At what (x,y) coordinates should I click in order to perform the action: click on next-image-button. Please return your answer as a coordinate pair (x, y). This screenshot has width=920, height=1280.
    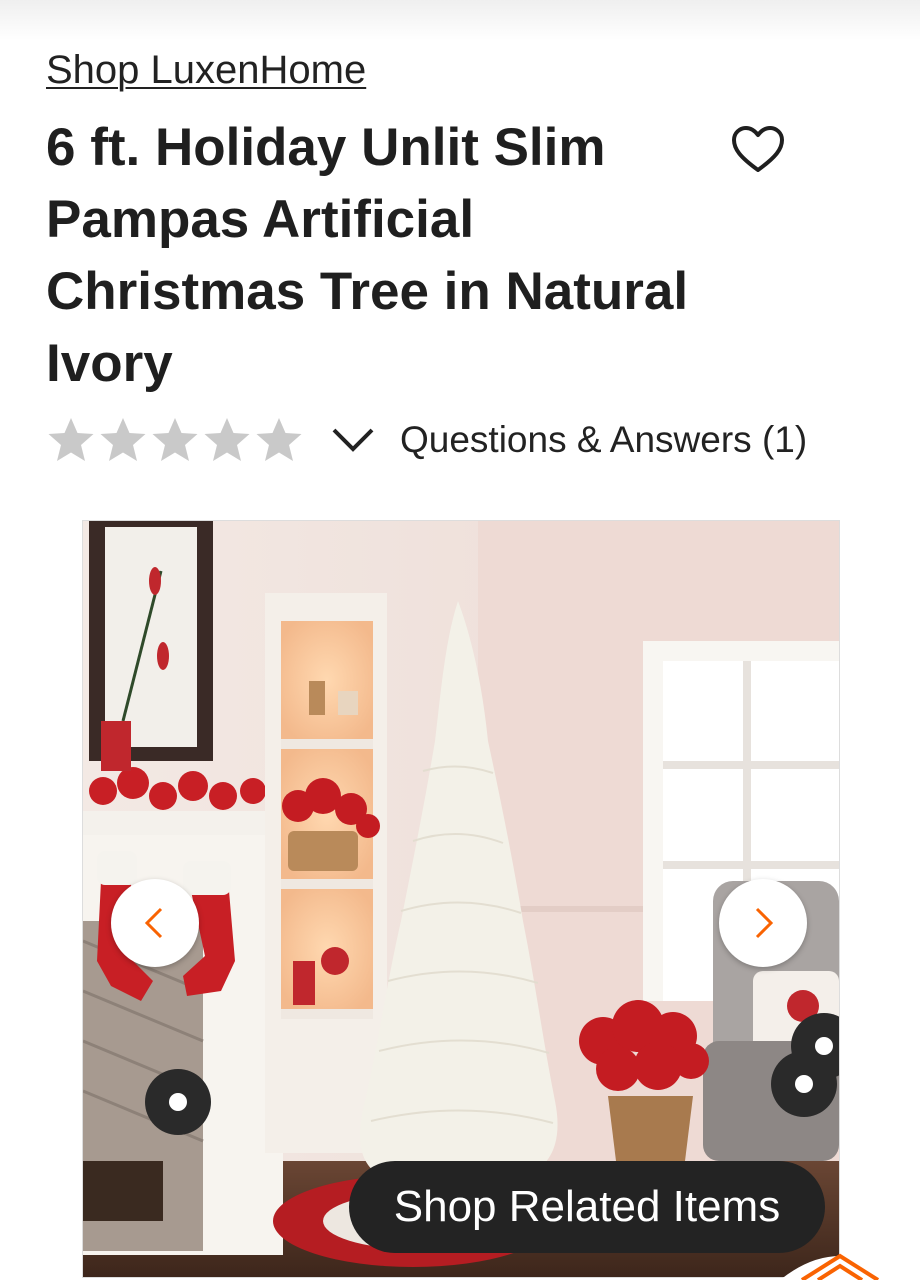
    Looking at the image, I should click on (763, 923).